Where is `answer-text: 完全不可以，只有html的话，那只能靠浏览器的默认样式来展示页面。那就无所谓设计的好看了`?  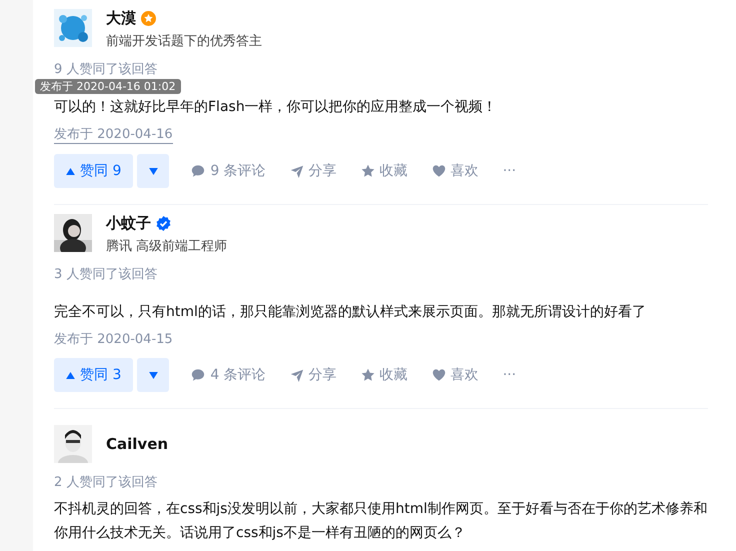 answer-text: 完全不可以，只有html的话，那只能靠浏览器的默认样式来展示页面。那就无所谓设计的好看了 is located at coordinates (350, 312).